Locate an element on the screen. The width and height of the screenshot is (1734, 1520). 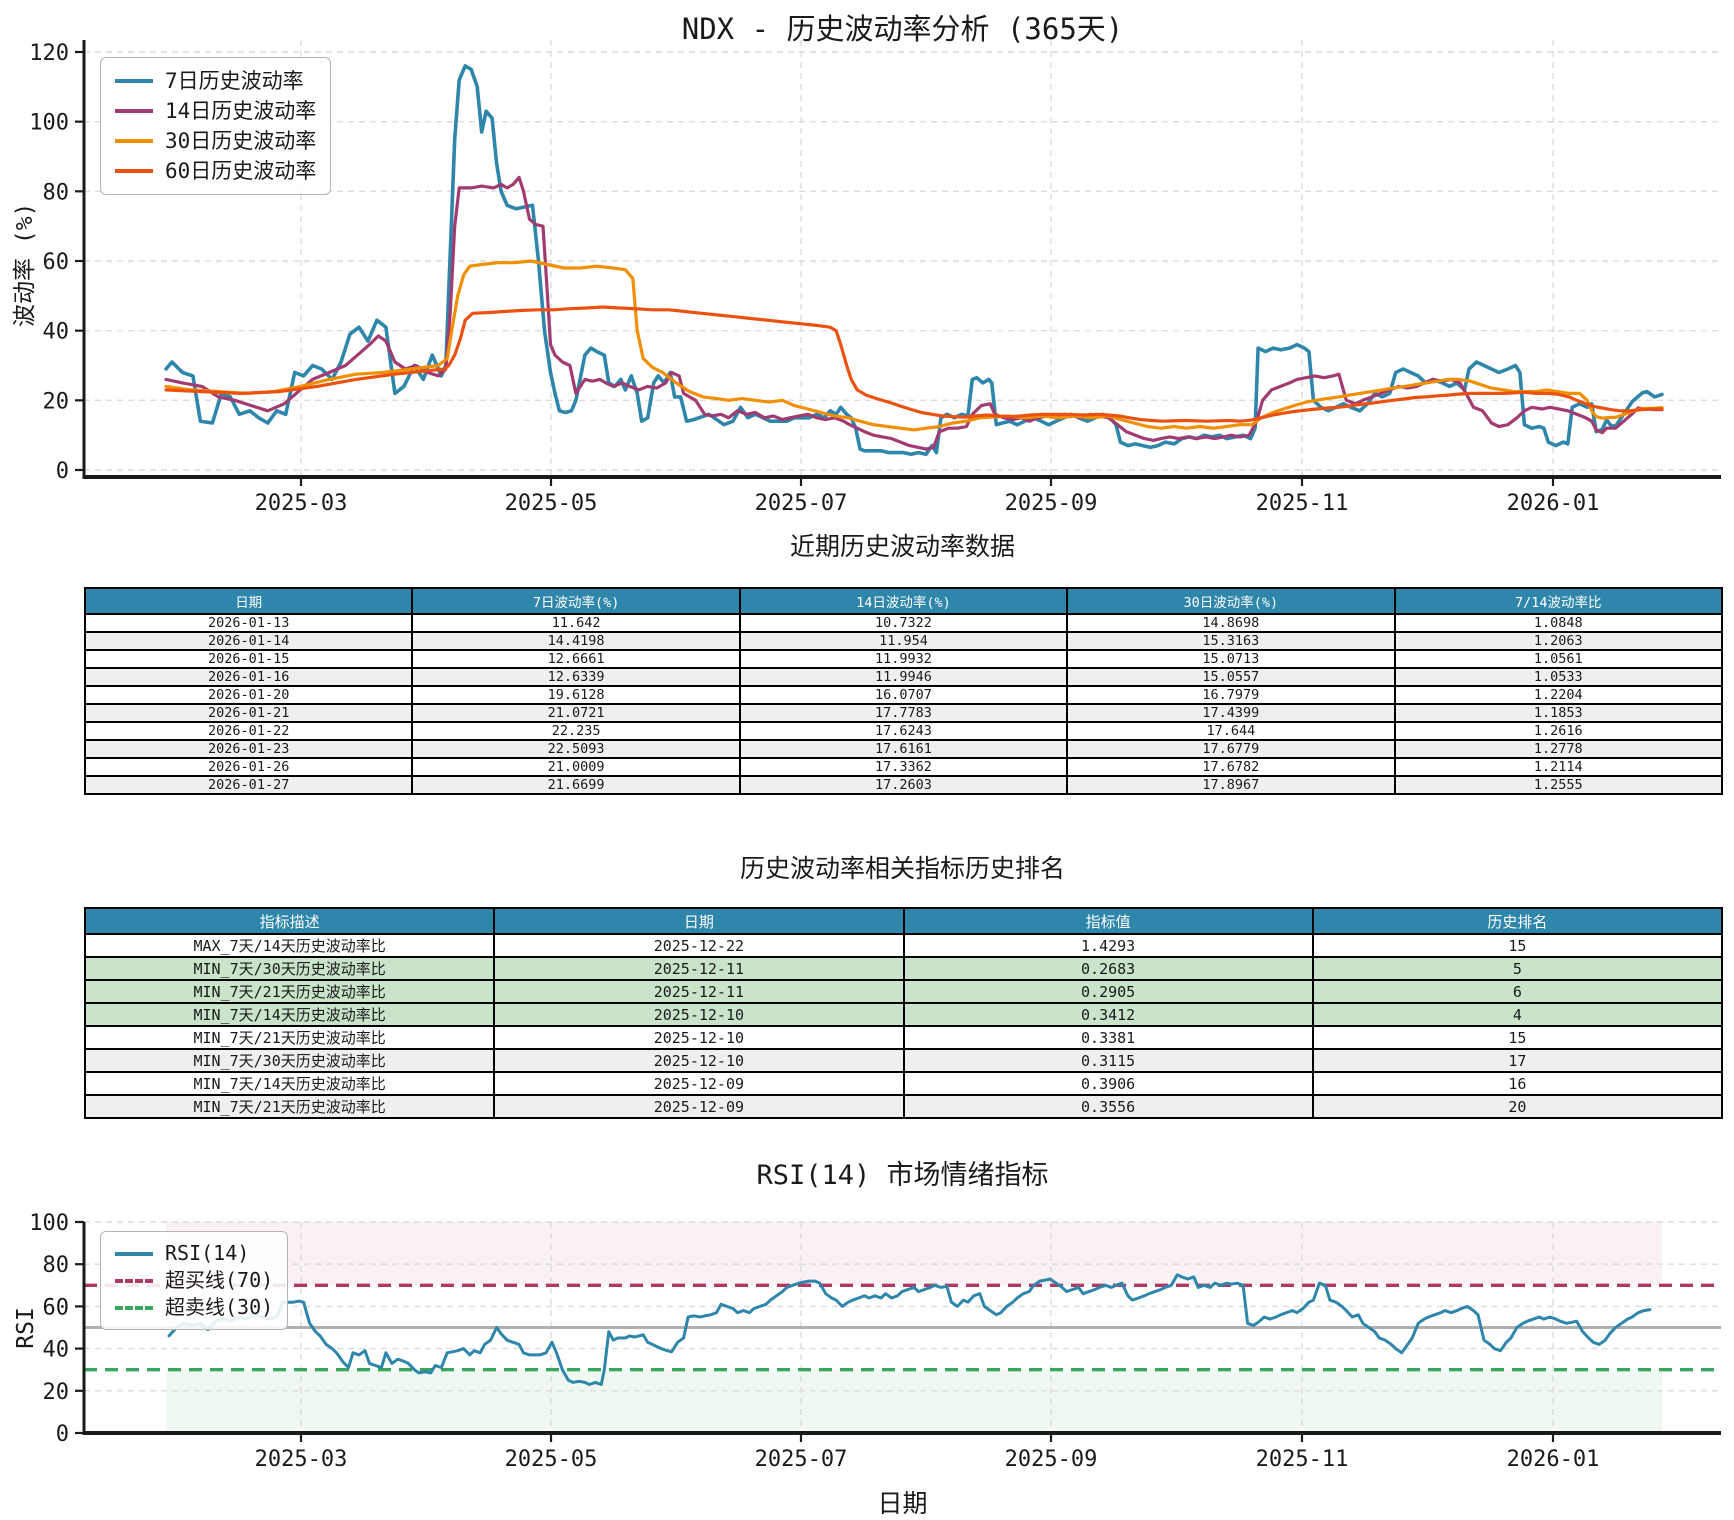
table-cell: 2025-12-22 is located at coordinates (699, 945).